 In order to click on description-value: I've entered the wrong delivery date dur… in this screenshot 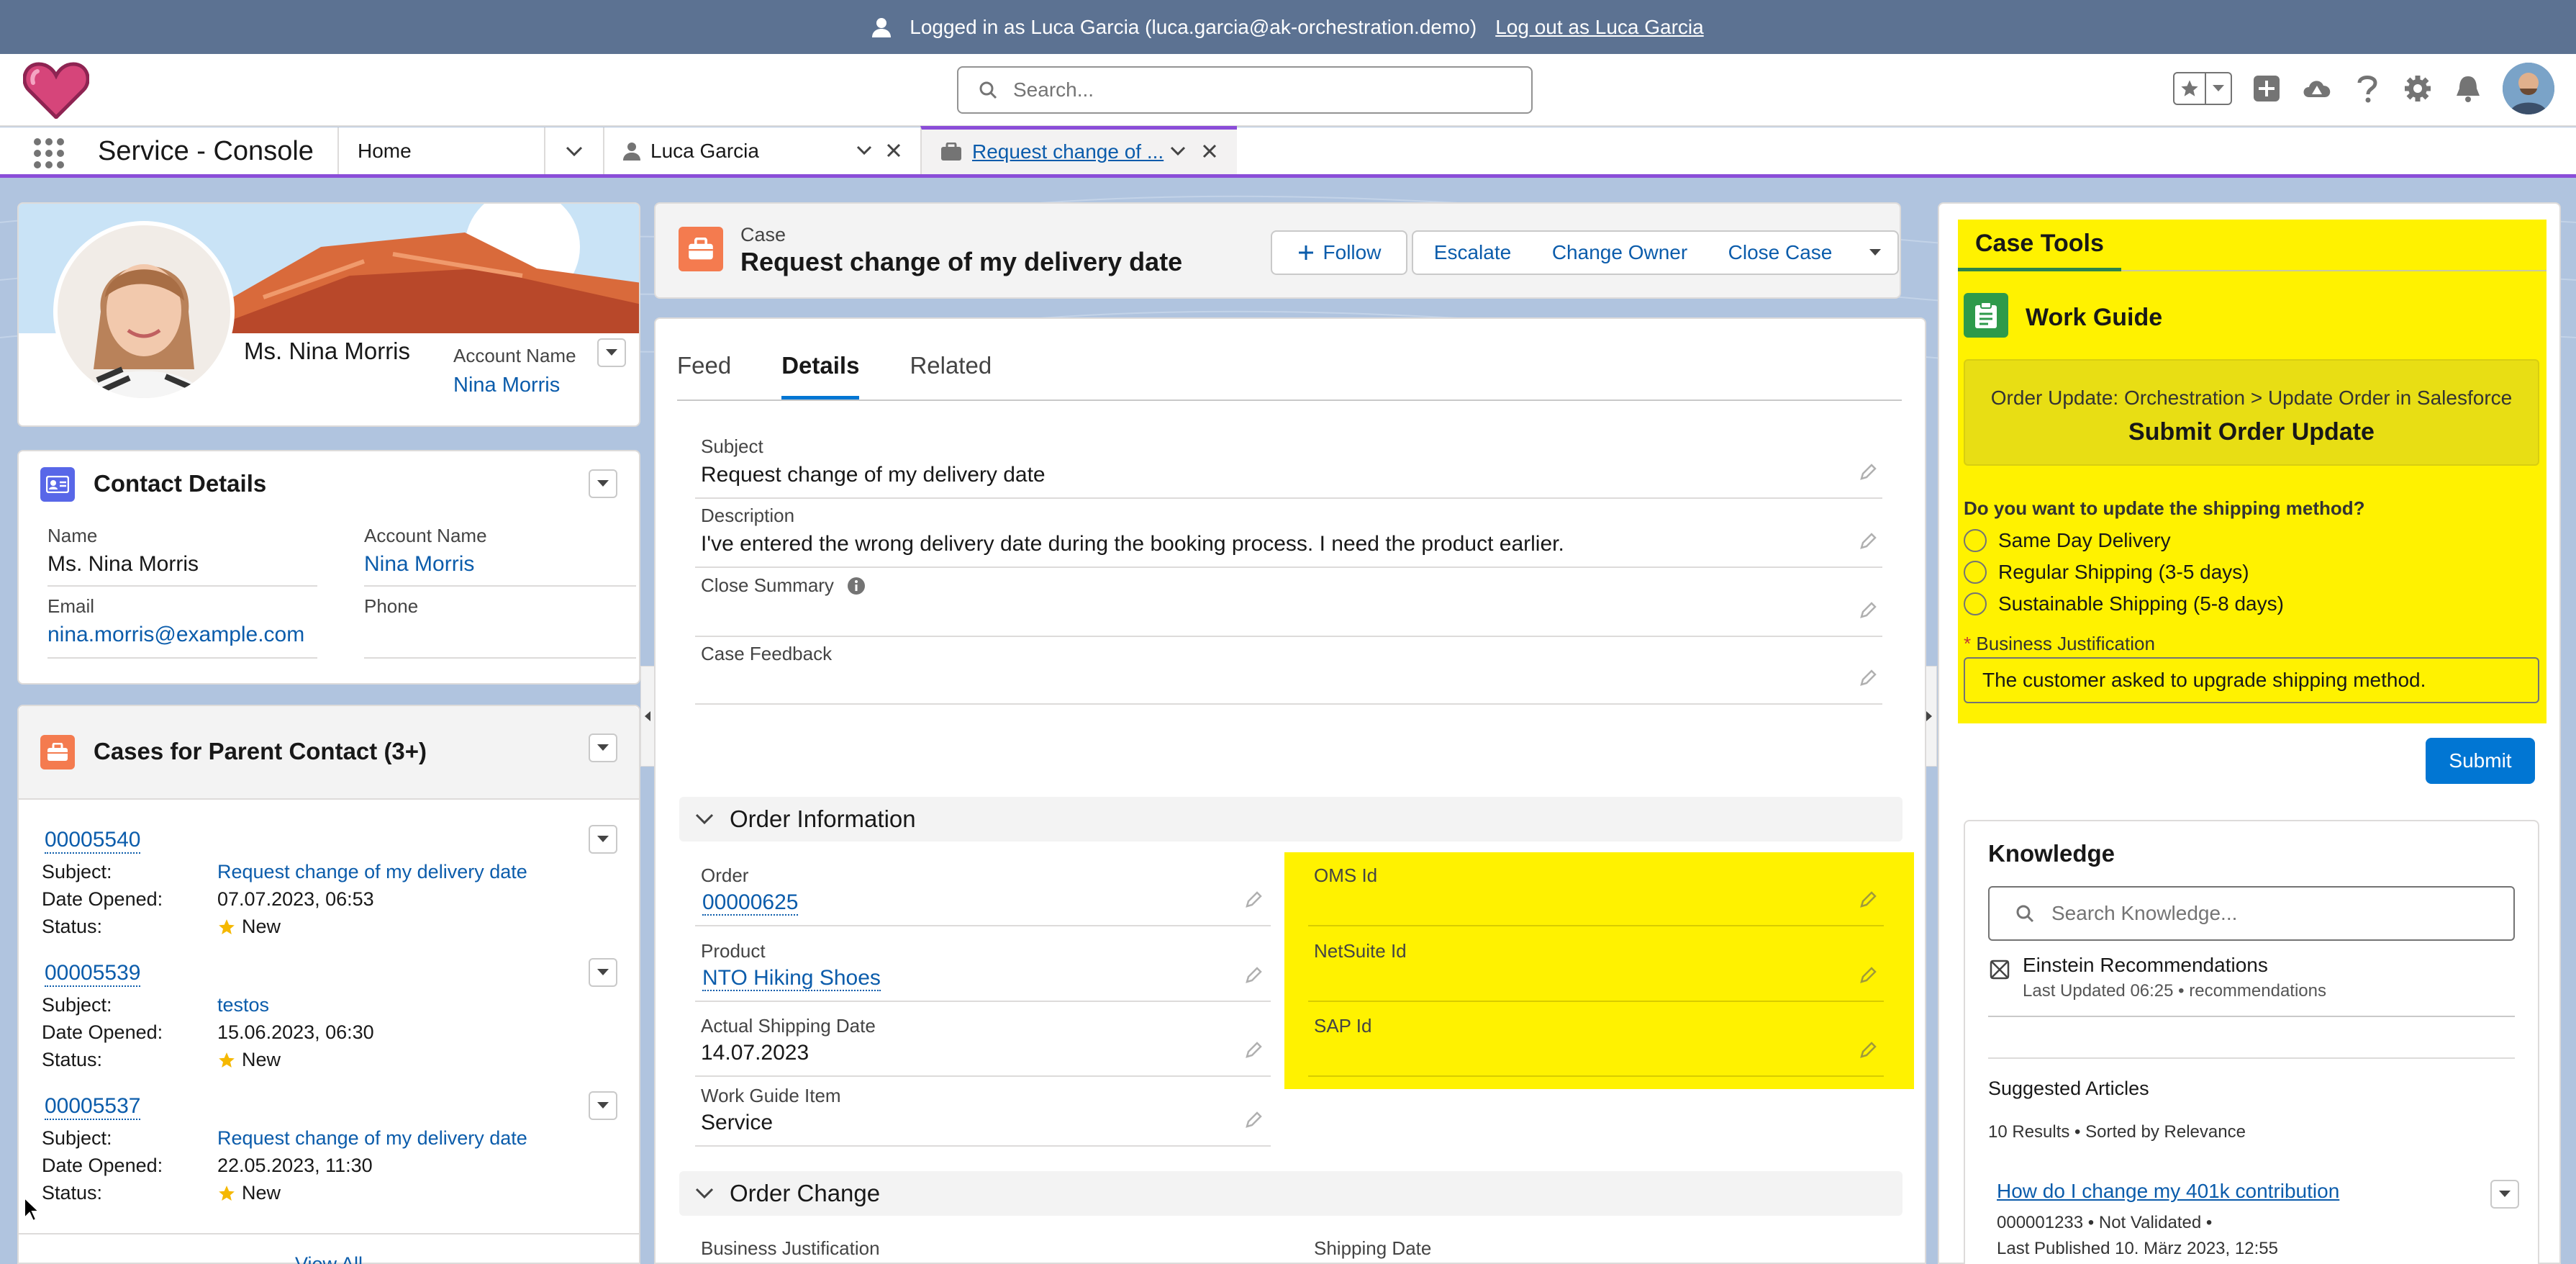, I will do `click(1288, 550)`.